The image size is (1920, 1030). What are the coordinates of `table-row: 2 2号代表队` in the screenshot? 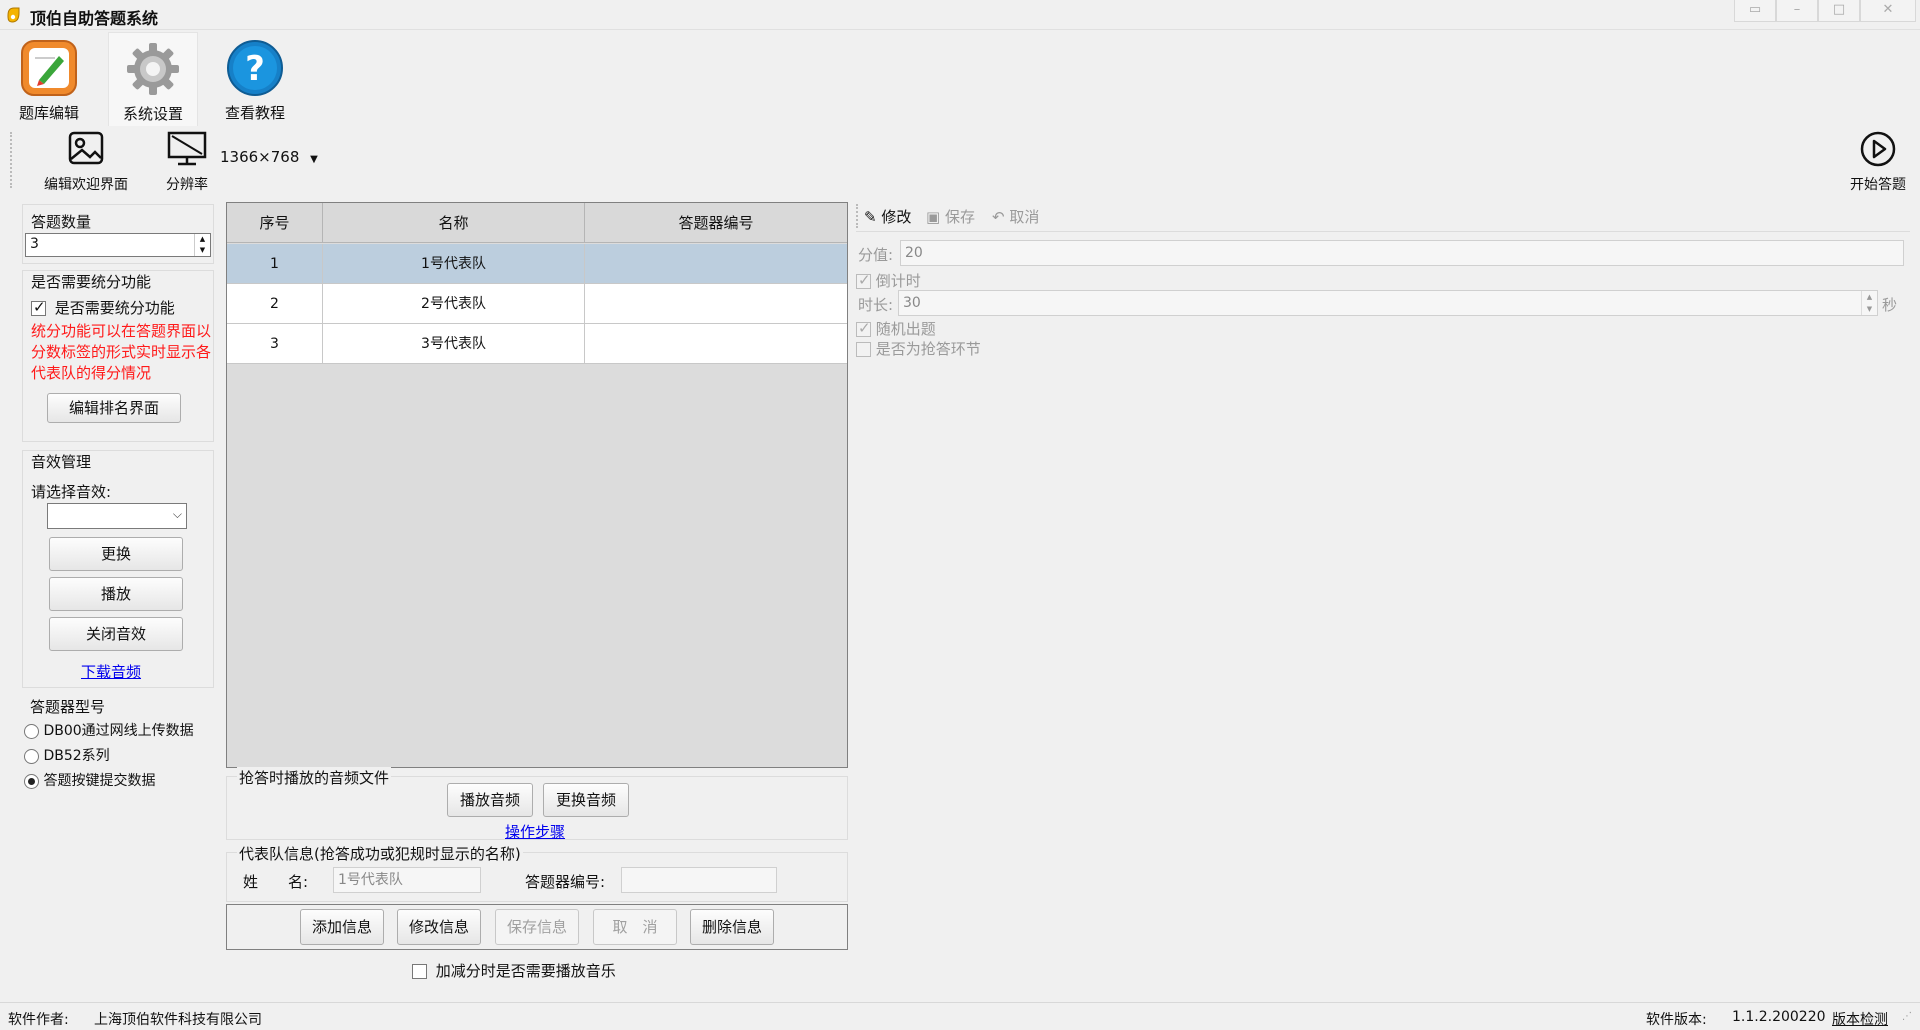 It's located at (537, 304).